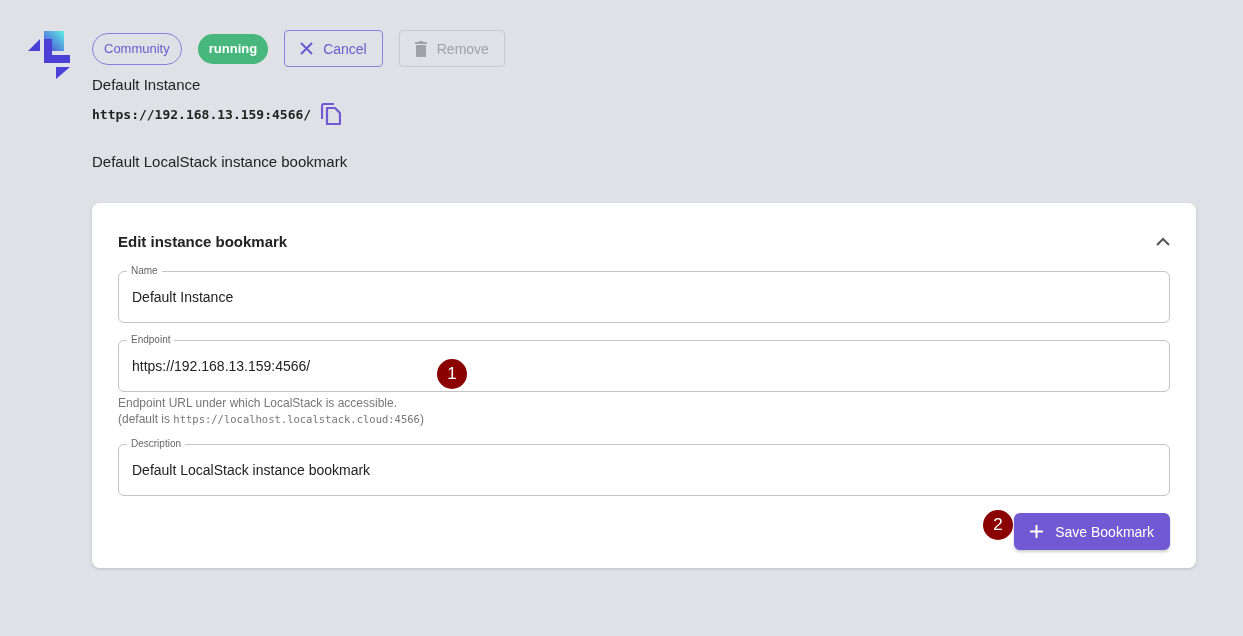  I want to click on field-label: Description, so click(156, 444).